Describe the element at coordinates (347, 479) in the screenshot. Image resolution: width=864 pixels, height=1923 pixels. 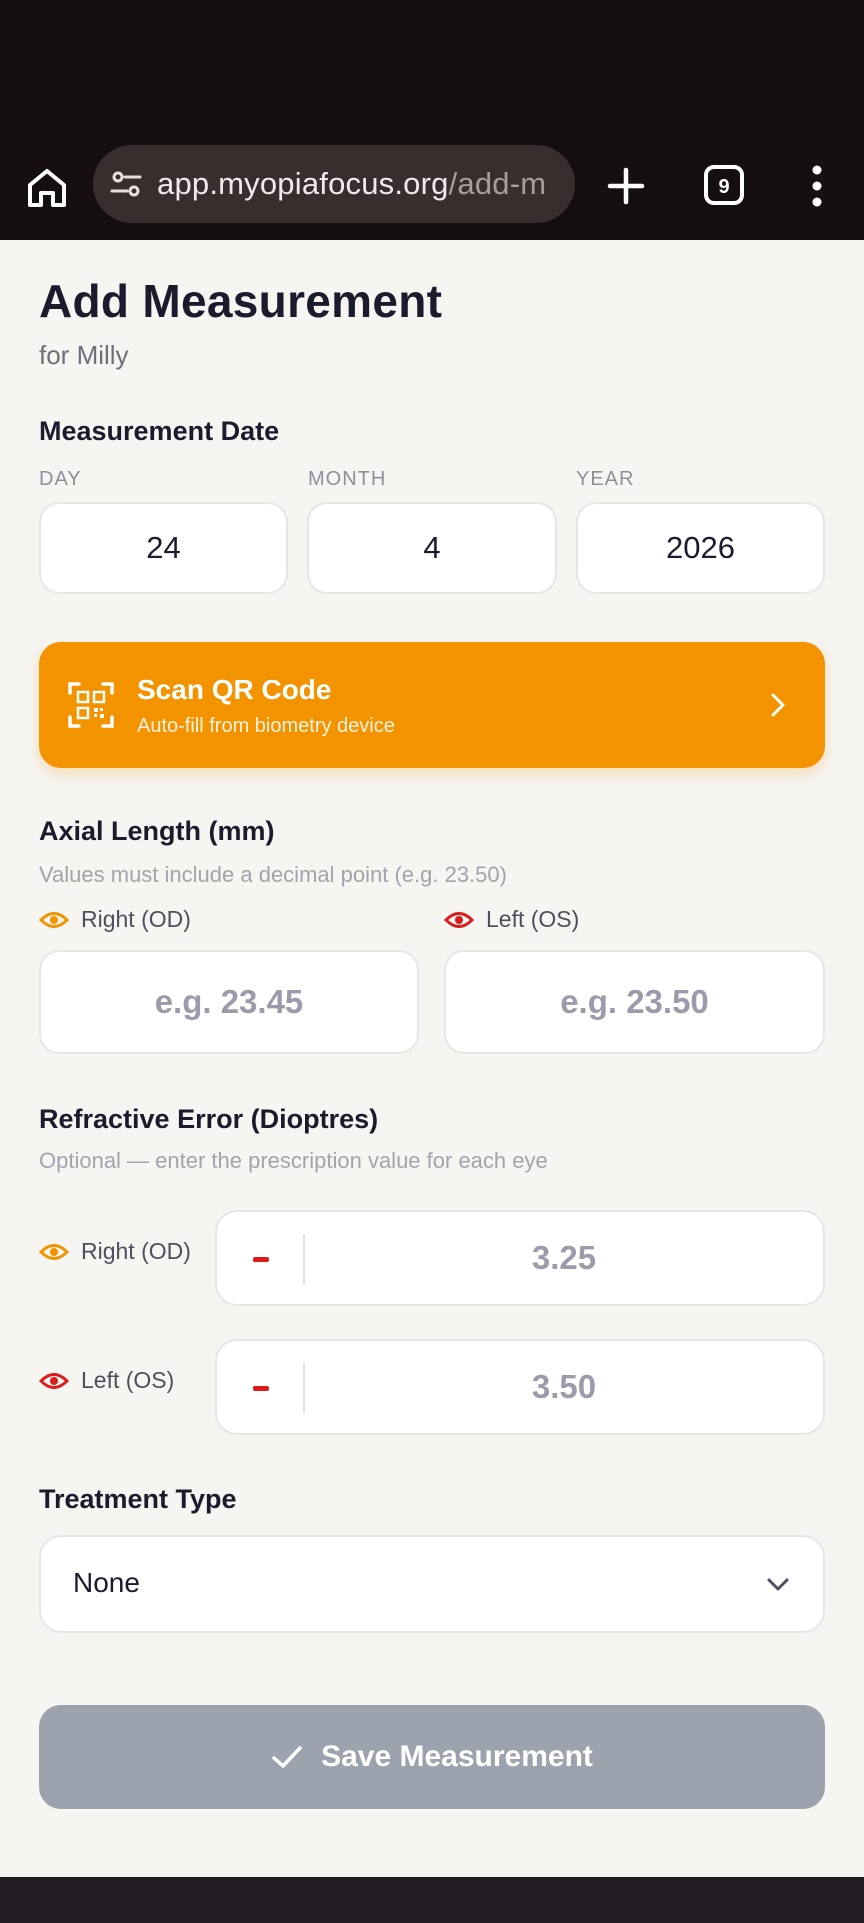
I see `month-label: MONTH` at that location.